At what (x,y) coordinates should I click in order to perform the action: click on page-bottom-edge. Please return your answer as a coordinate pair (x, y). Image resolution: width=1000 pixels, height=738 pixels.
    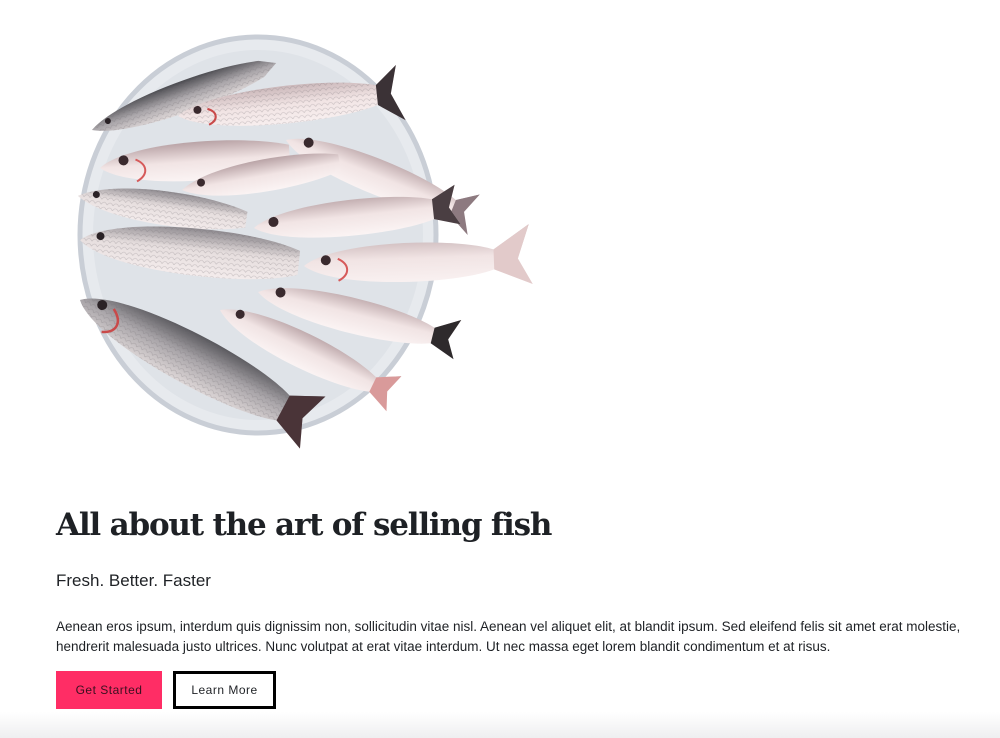
    Looking at the image, I should click on (500, 725).